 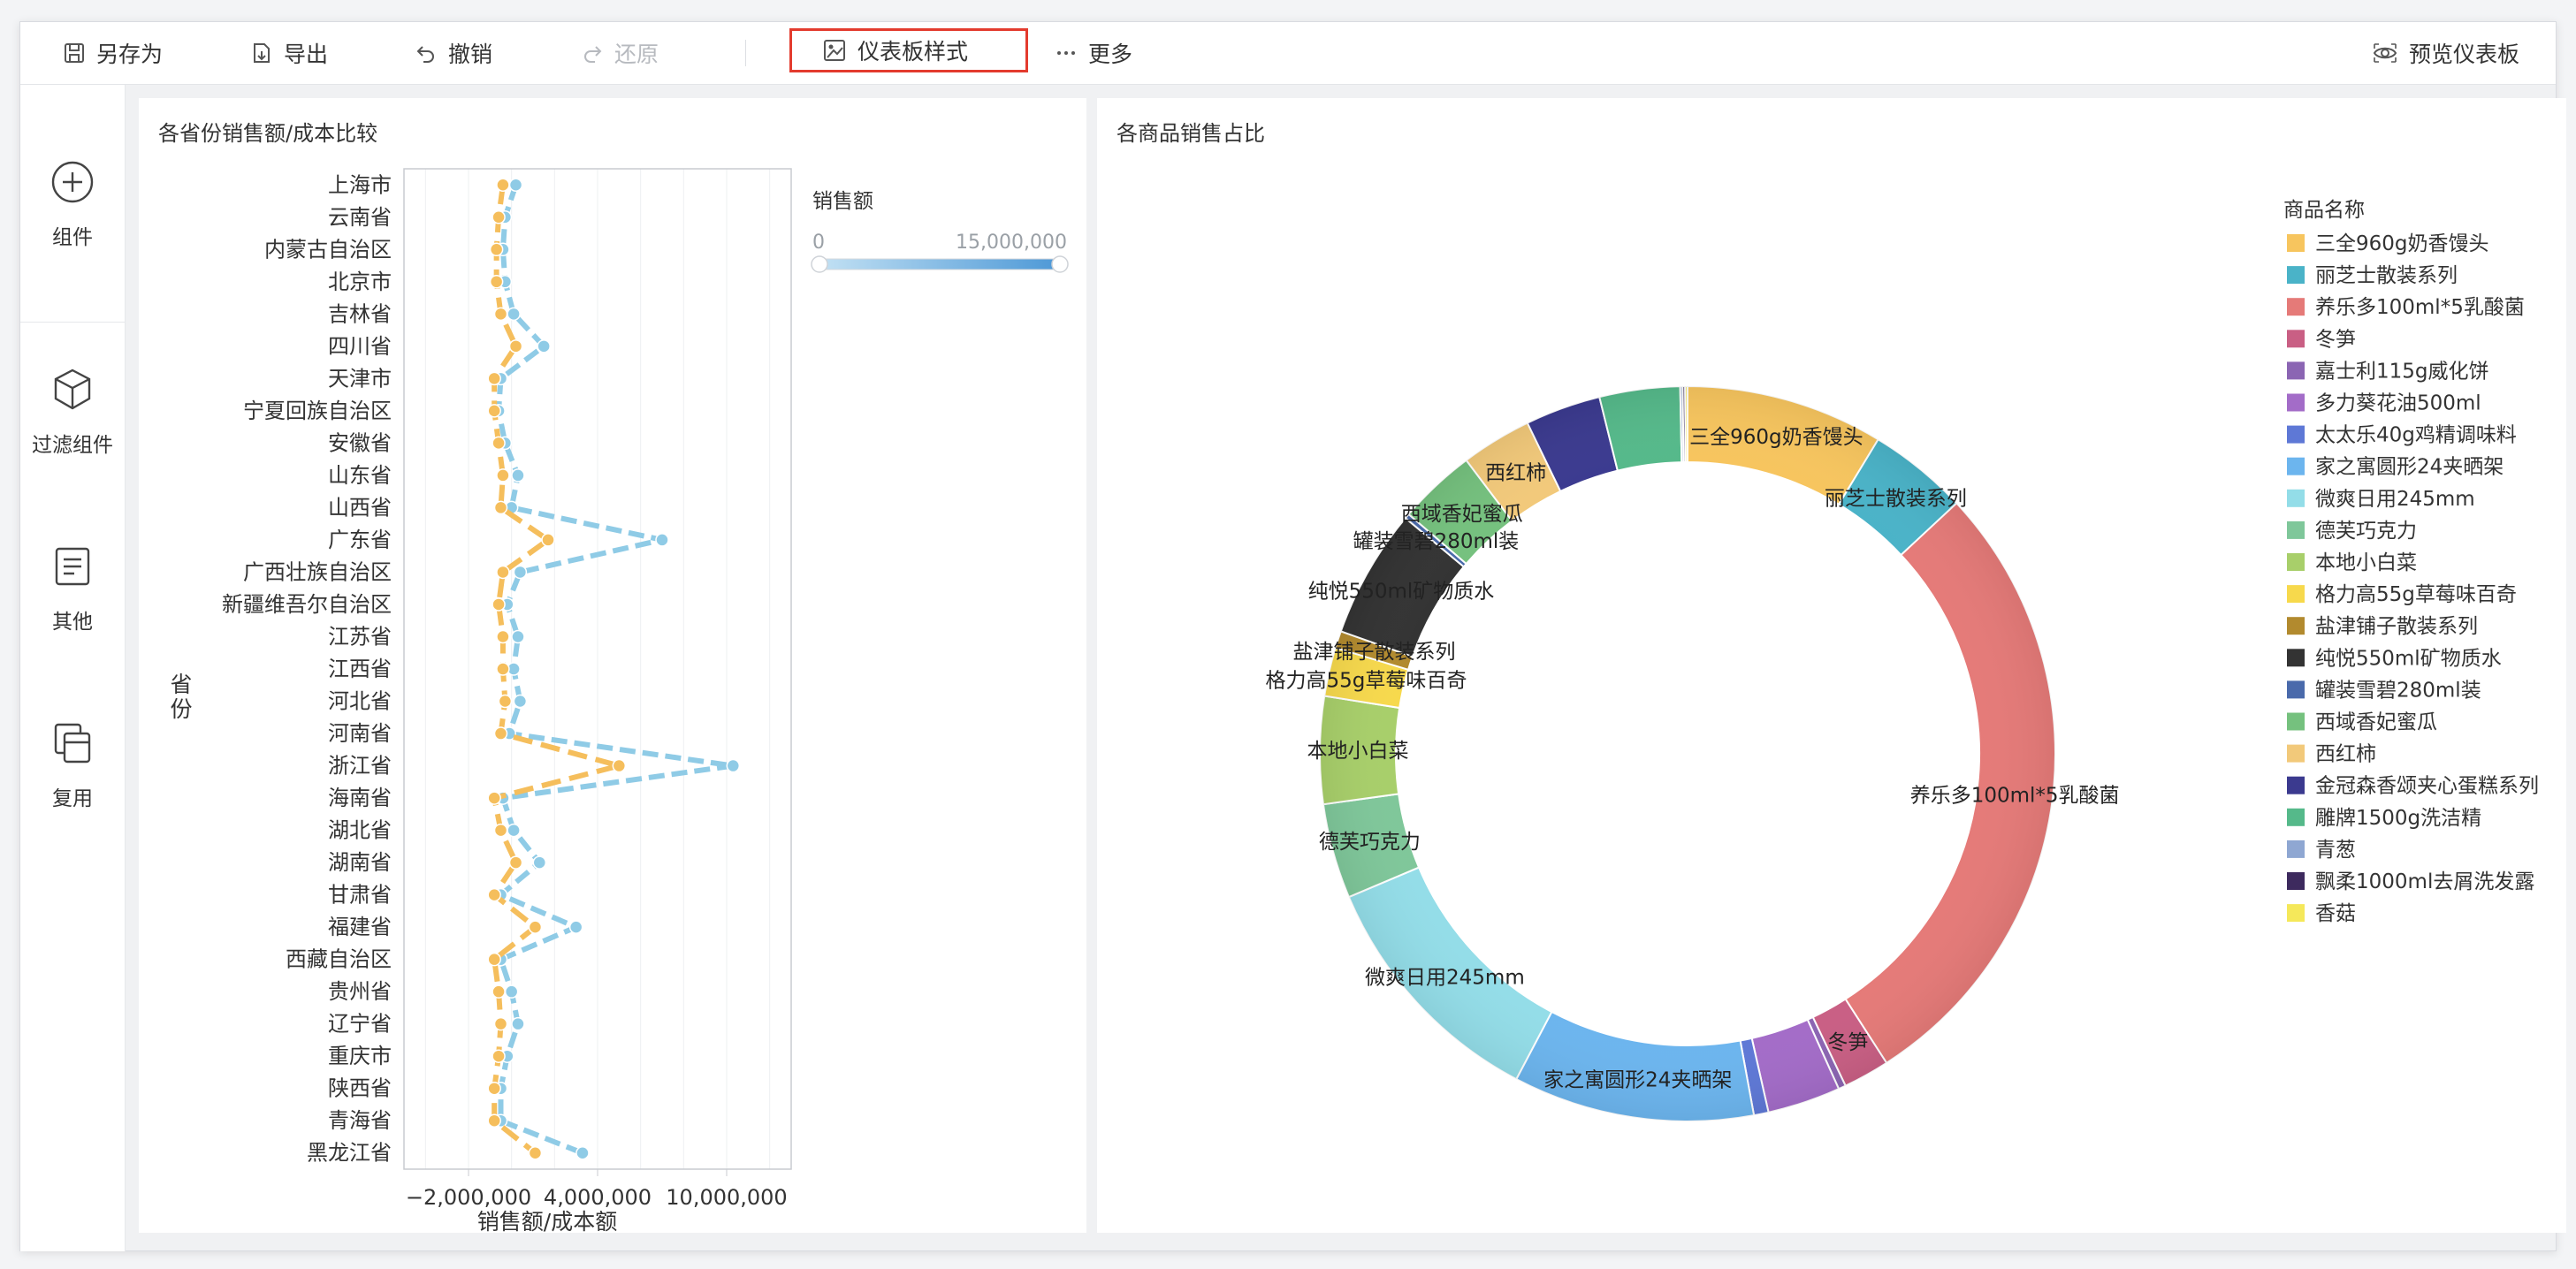 I want to click on legend-item-label: 罐装雪碧280ml装, so click(x=2398, y=690).